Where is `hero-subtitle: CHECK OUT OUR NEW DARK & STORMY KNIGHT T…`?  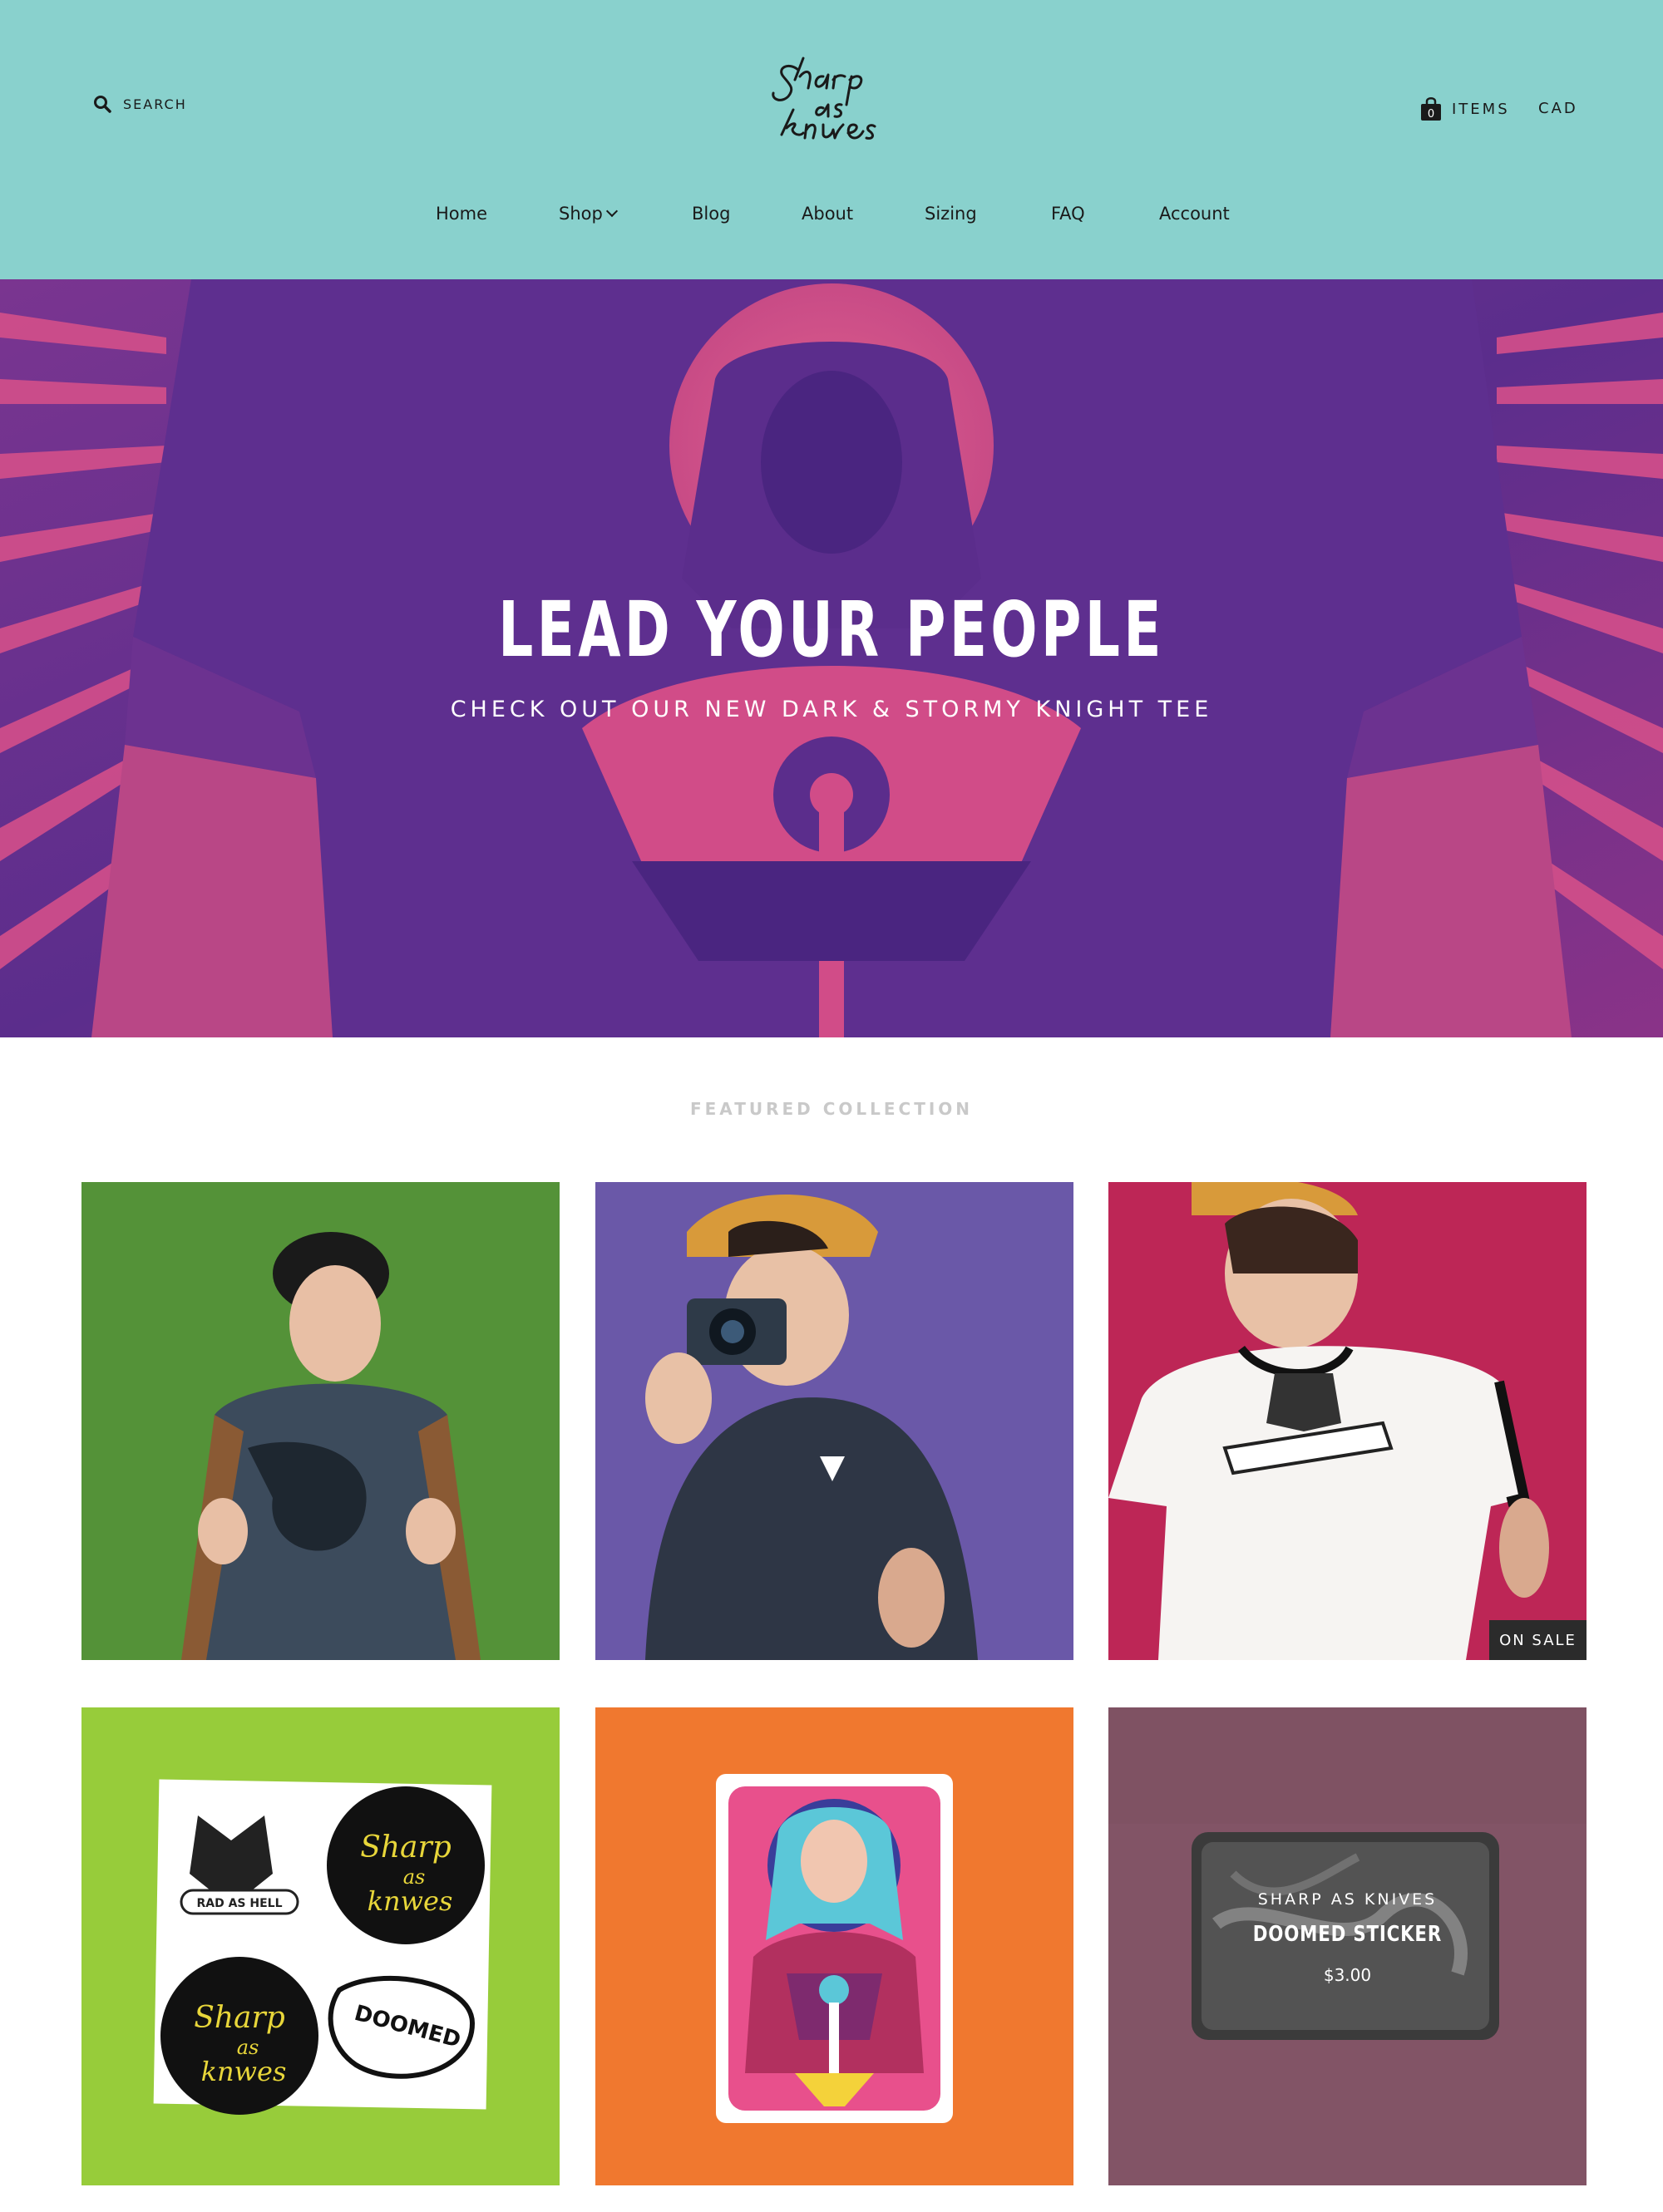
hero-subtitle: CHECK OUT OUR NEW DARK & STORMY KNIGHT T… is located at coordinates (831, 709).